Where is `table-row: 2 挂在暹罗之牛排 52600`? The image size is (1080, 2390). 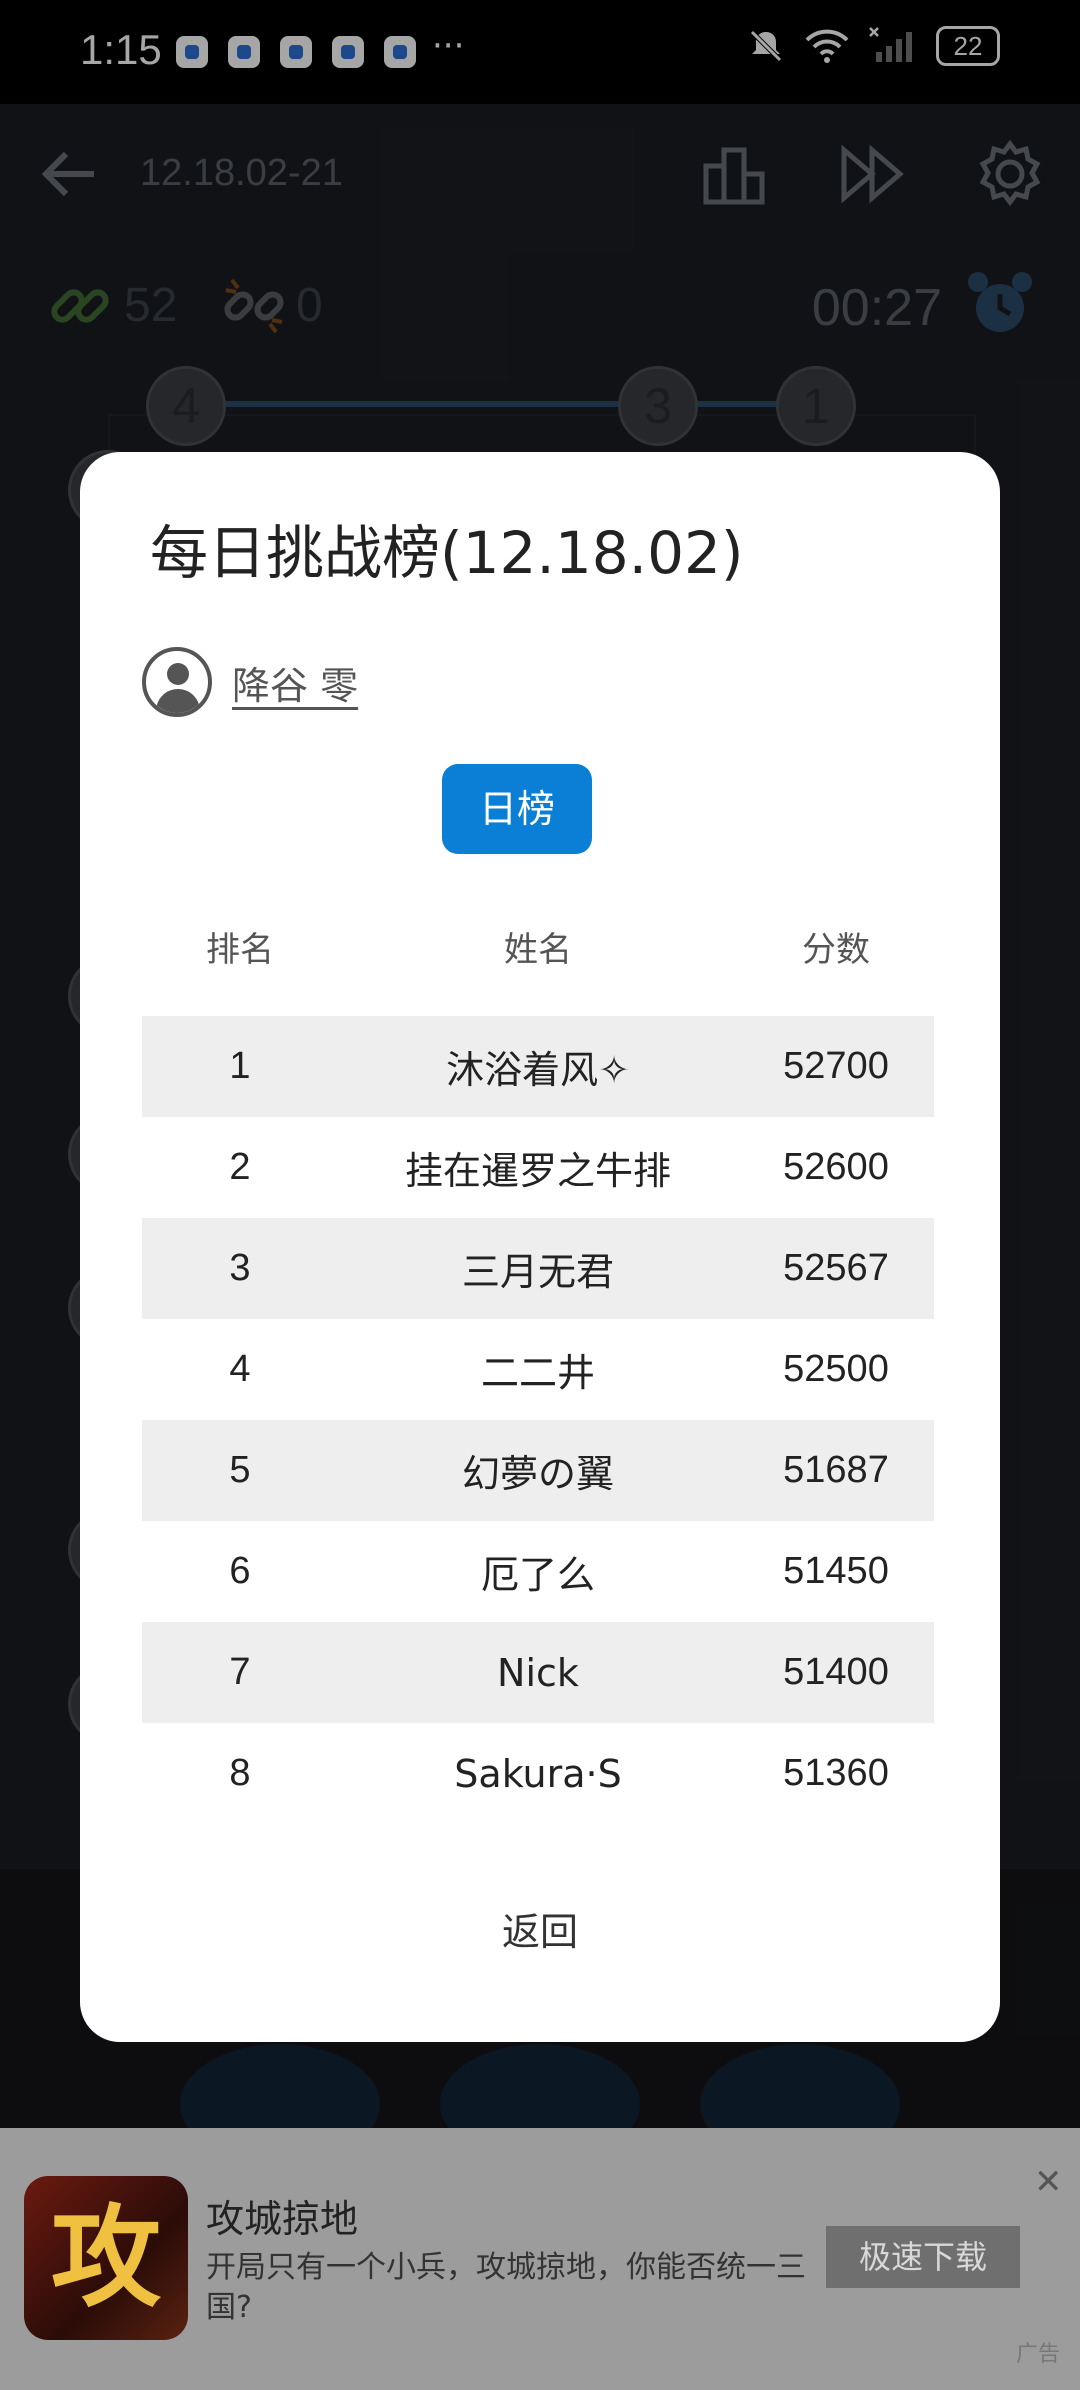 table-row: 2 挂在暹罗之牛排 52600 is located at coordinates (538, 1167).